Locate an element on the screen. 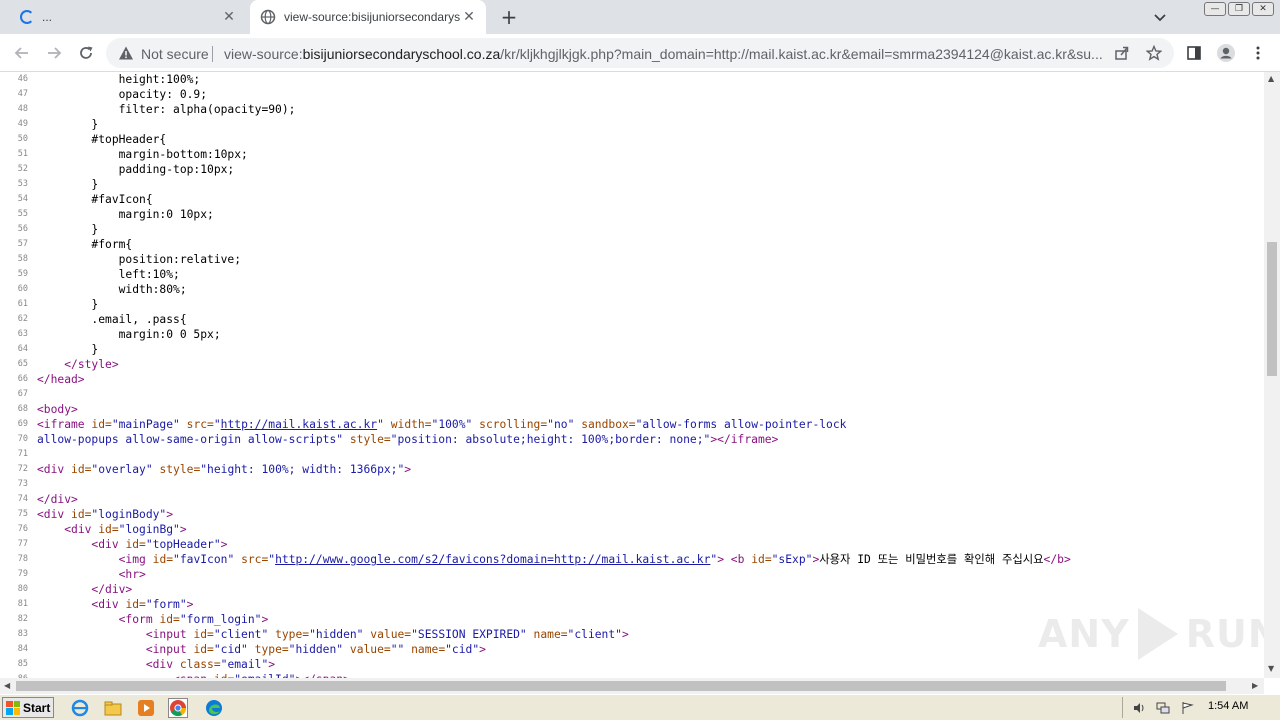  line-number: 65 is located at coordinates (22, 364).